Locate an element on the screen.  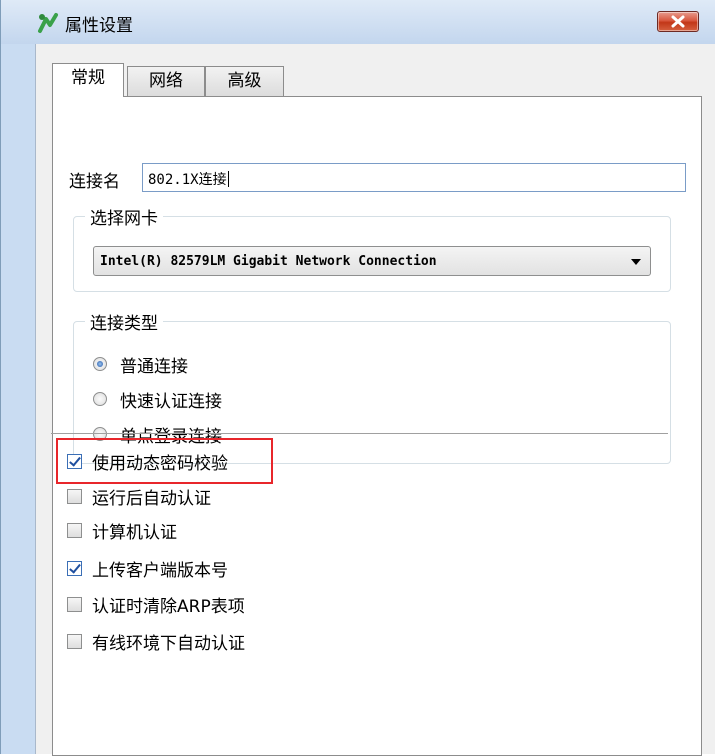
checkbox-label: 计算机认证 is located at coordinates (134, 532).